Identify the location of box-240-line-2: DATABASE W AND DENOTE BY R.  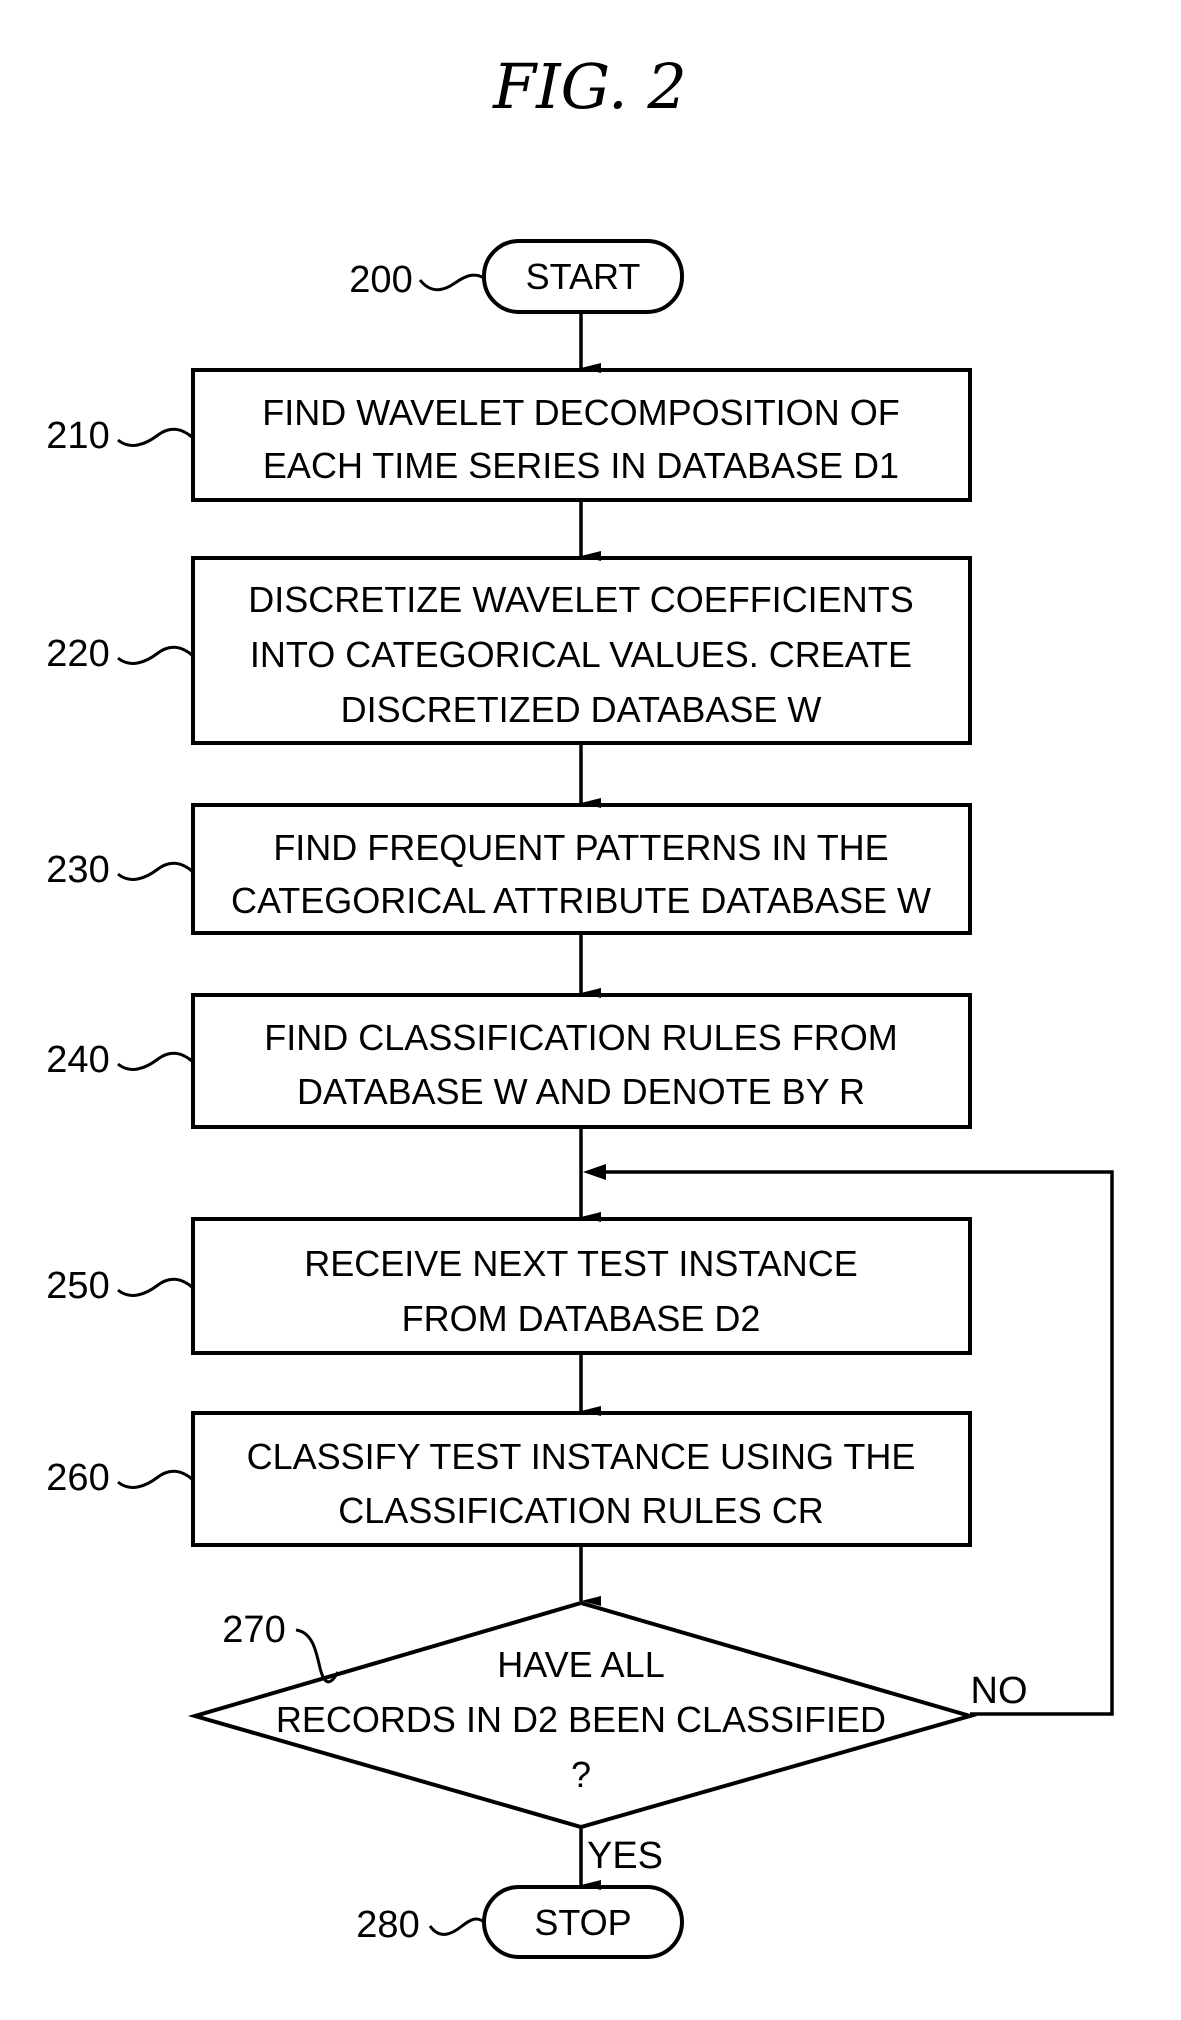
(581, 1091).